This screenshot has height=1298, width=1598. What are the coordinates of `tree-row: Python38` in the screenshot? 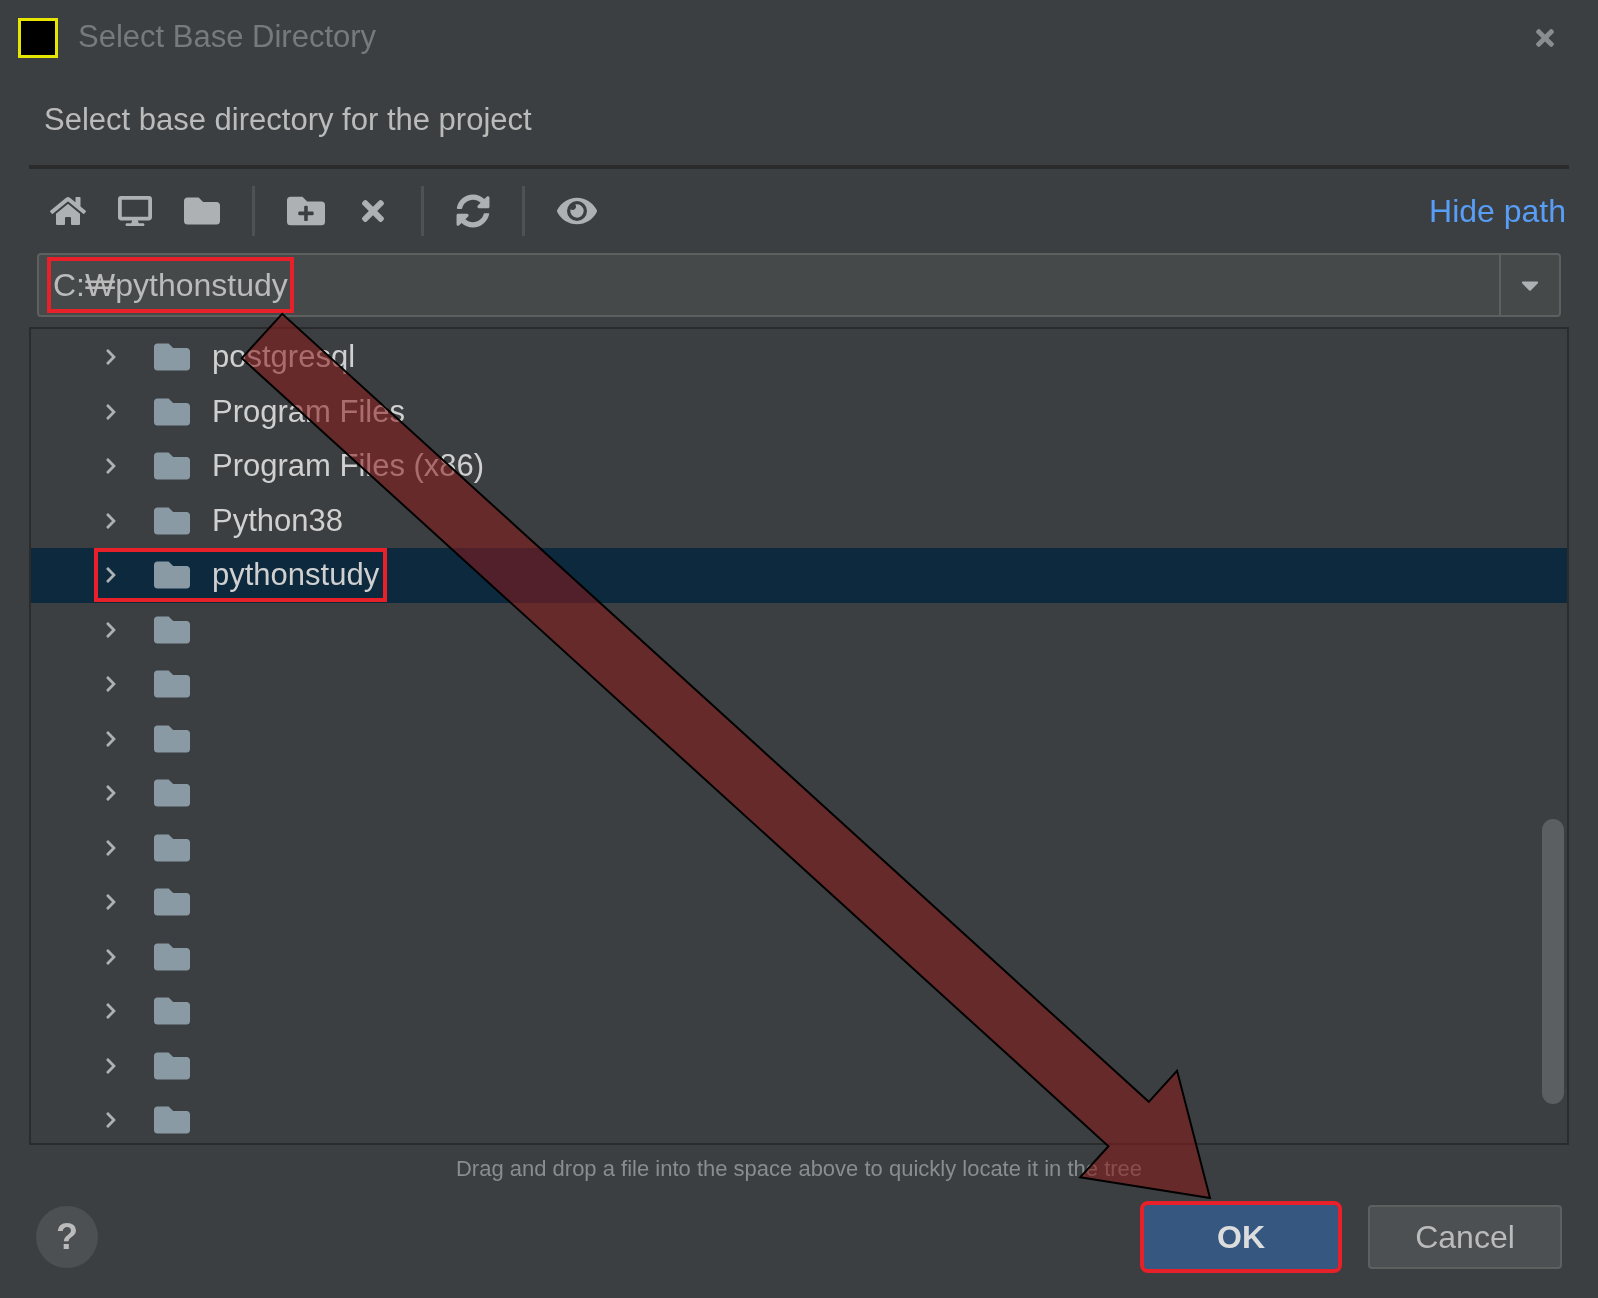 It's located at (799, 520).